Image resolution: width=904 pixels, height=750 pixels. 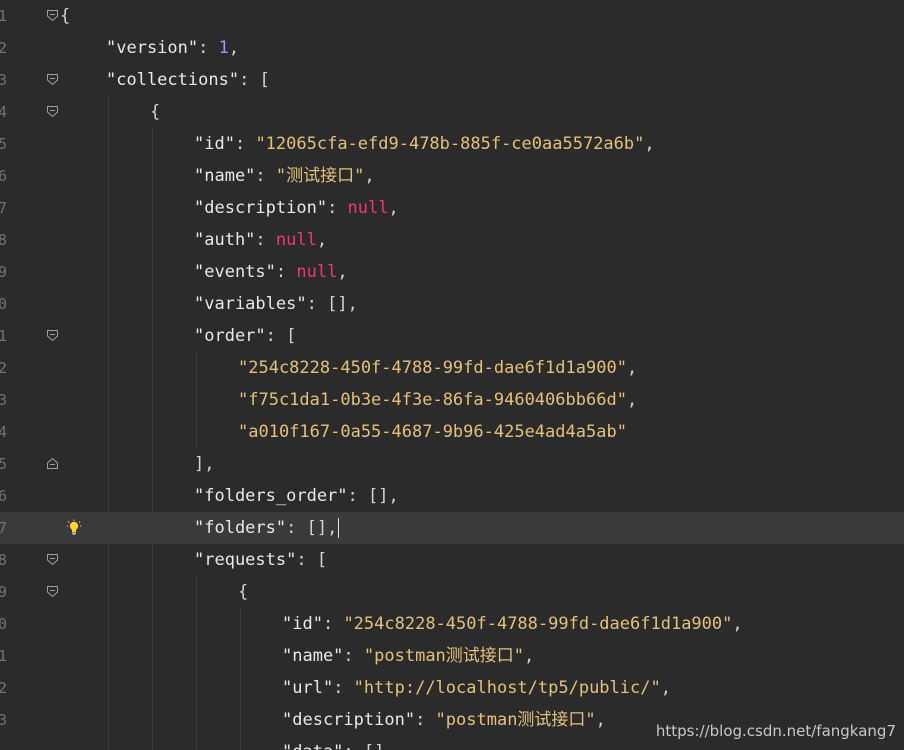 I want to click on text-cursor, so click(x=339, y=528).